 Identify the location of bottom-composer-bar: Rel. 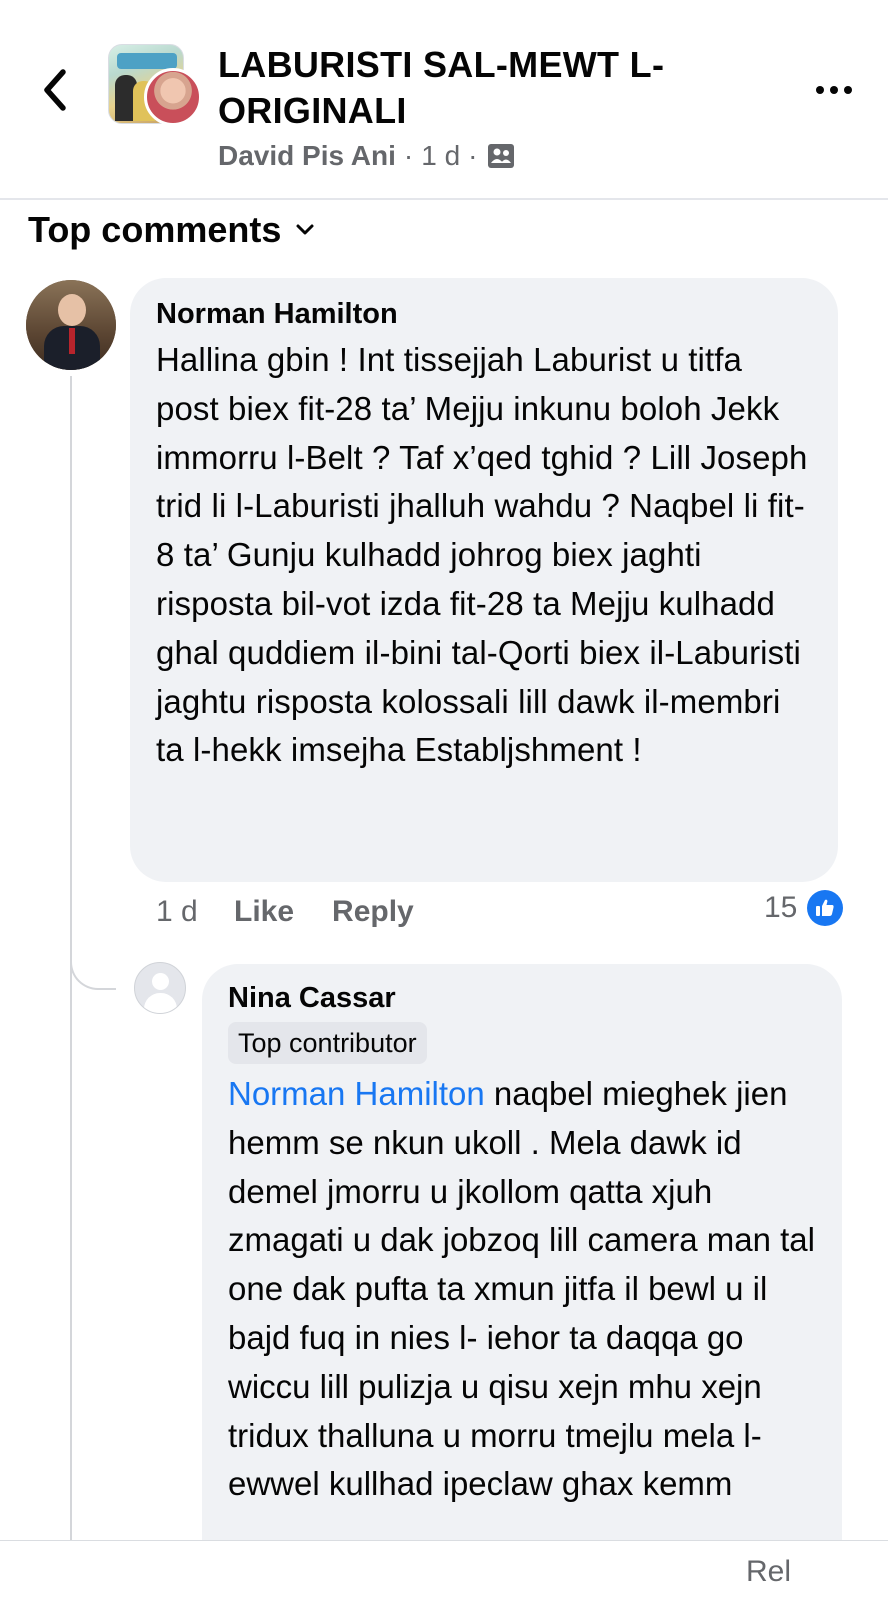
(444, 1570).